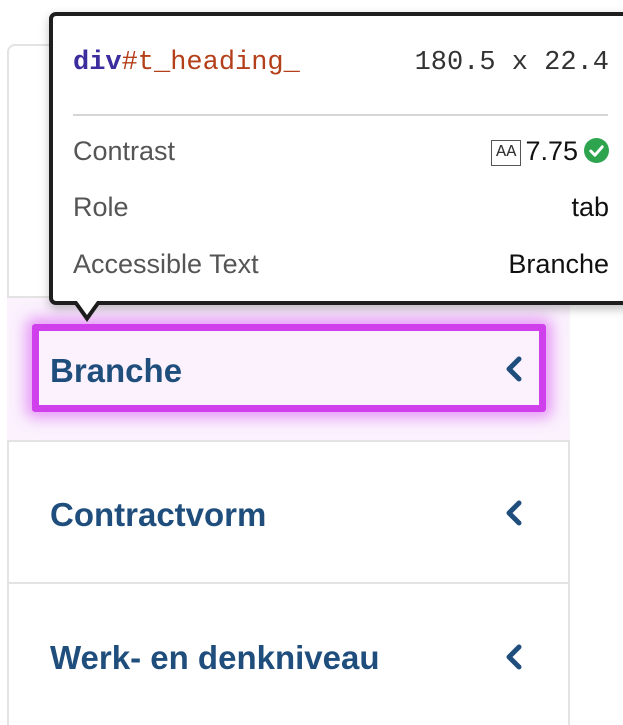 The width and height of the screenshot is (623, 725). What do you see at coordinates (116, 370) in the screenshot?
I see `tab-branche-label: Branche` at bounding box center [116, 370].